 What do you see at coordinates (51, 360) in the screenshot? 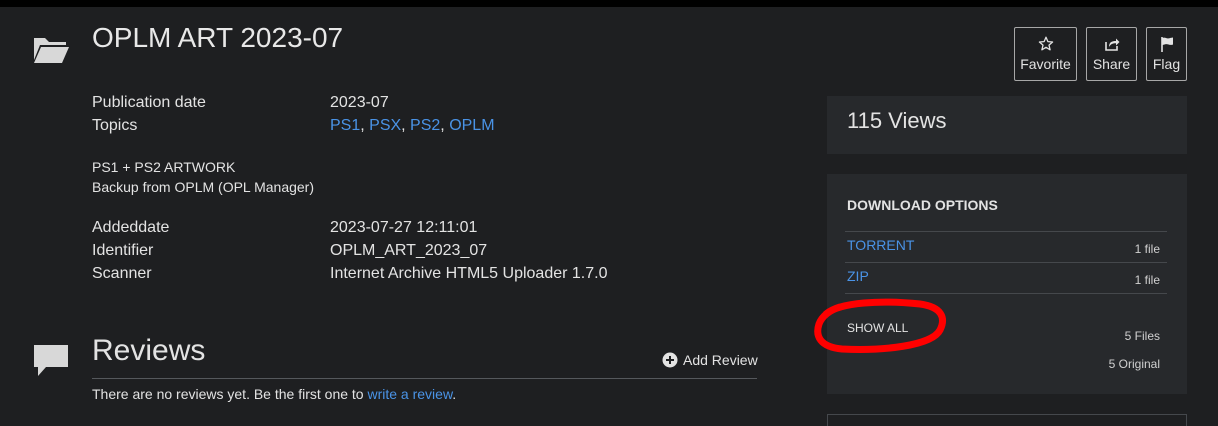
I see `comment-icon` at bounding box center [51, 360].